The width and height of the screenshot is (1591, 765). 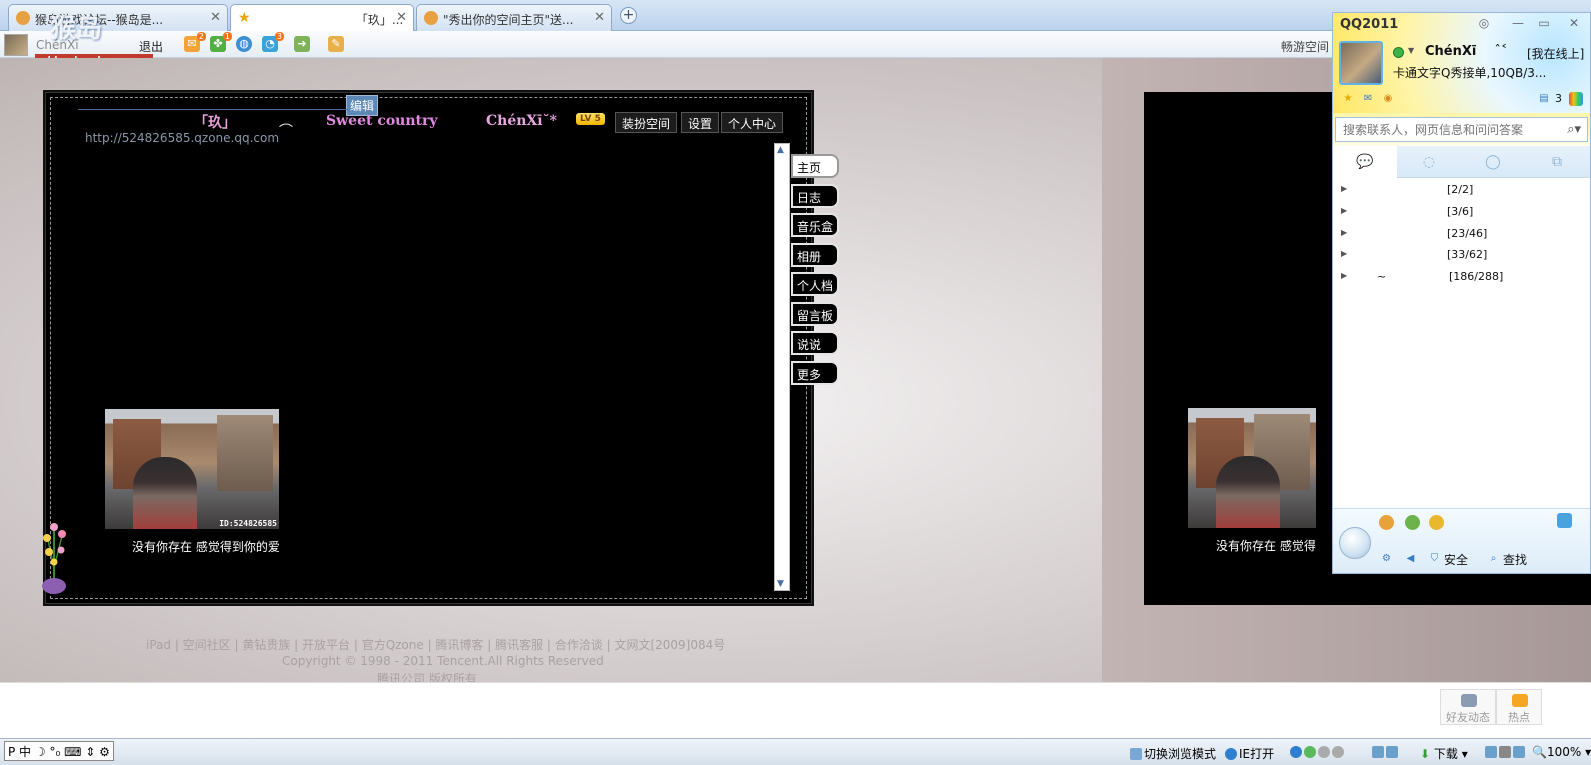 I want to click on chang-you-space-link: 畅游空间, so click(x=1305, y=46).